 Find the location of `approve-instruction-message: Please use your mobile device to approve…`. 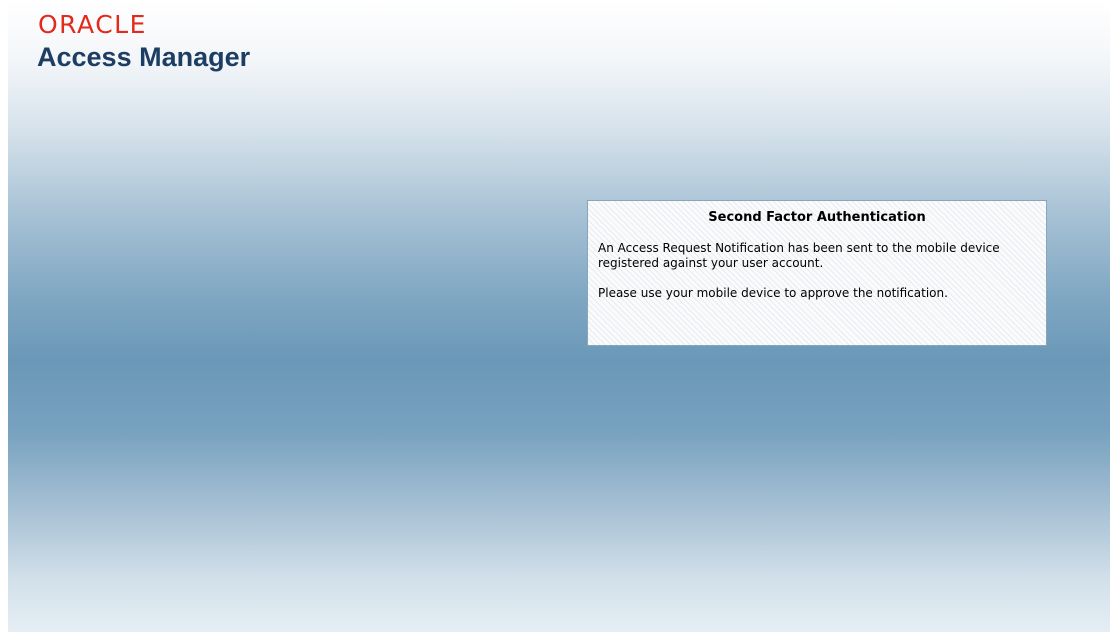

approve-instruction-message: Please use your mobile device to approve… is located at coordinates (773, 293).